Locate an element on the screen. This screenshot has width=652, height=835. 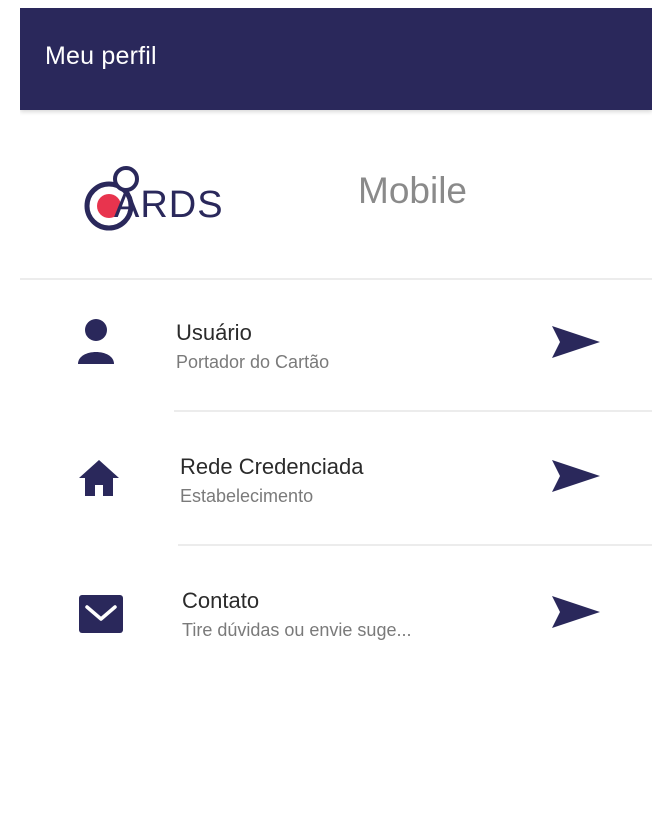
cards-logo: ARDS is located at coordinates (182, 192).